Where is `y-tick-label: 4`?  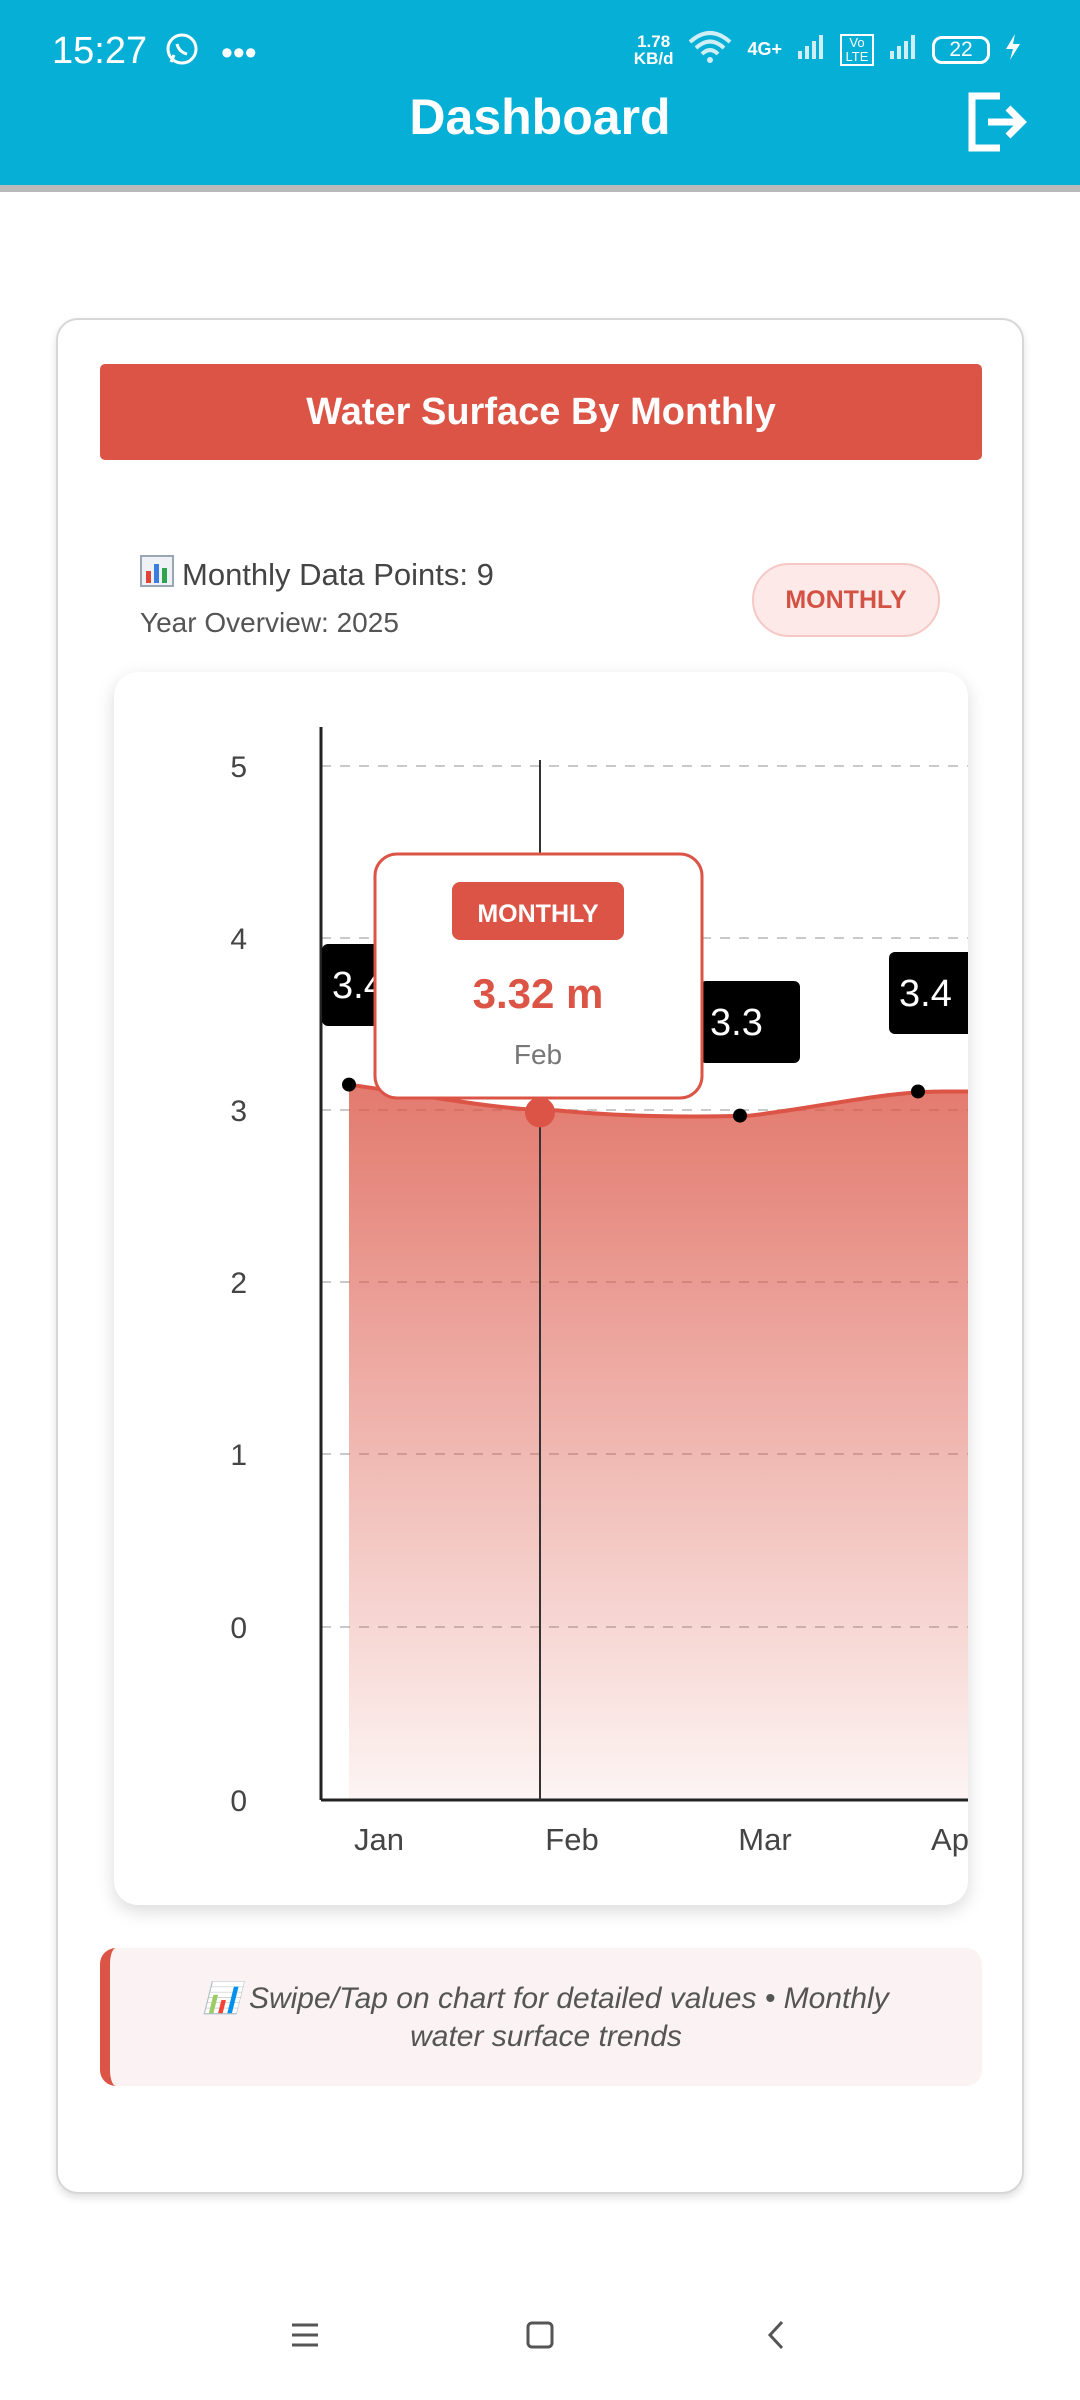
y-tick-label: 4 is located at coordinates (238, 939).